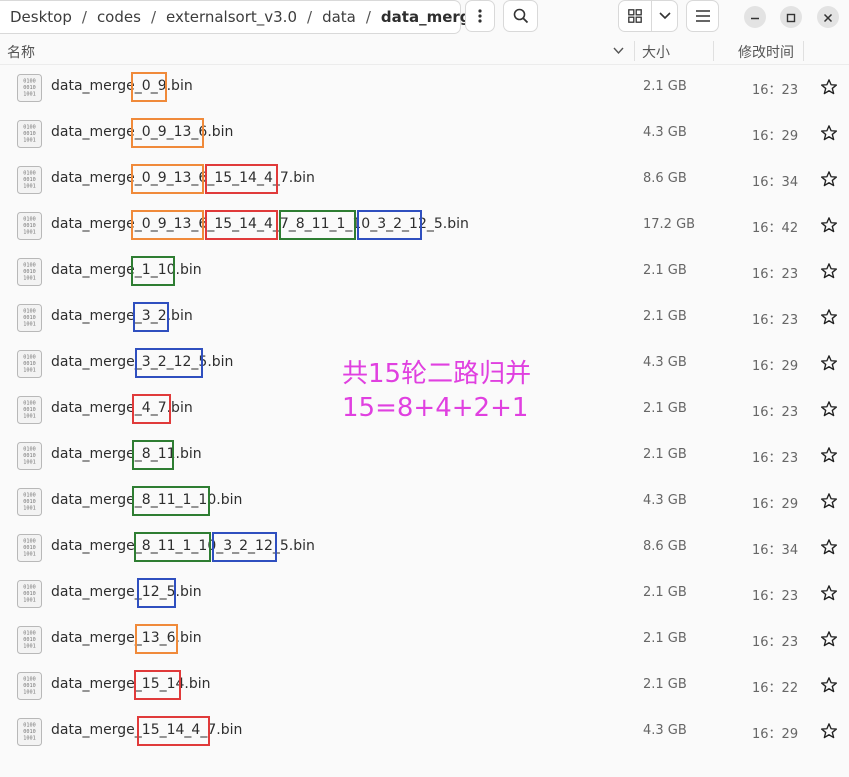 This screenshot has height=777, width=849. What do you see at coordinates (126, 638) in the screenshot?
I see `file-name: data_merge_13_6.bin` at bounding box center [126, 638].